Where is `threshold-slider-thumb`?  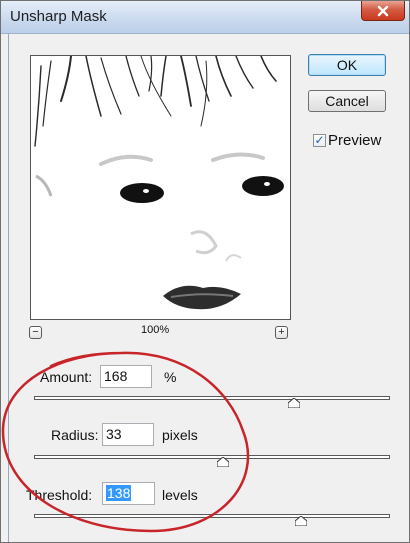 threshold-slider-thumb is located at coordinates (301, 521).